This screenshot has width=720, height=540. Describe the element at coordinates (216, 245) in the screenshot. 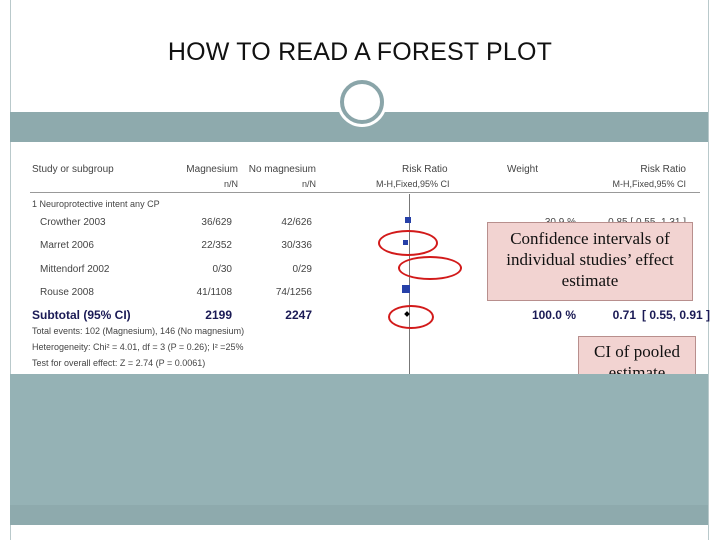

I see `study-g1: 22/352` at that location.